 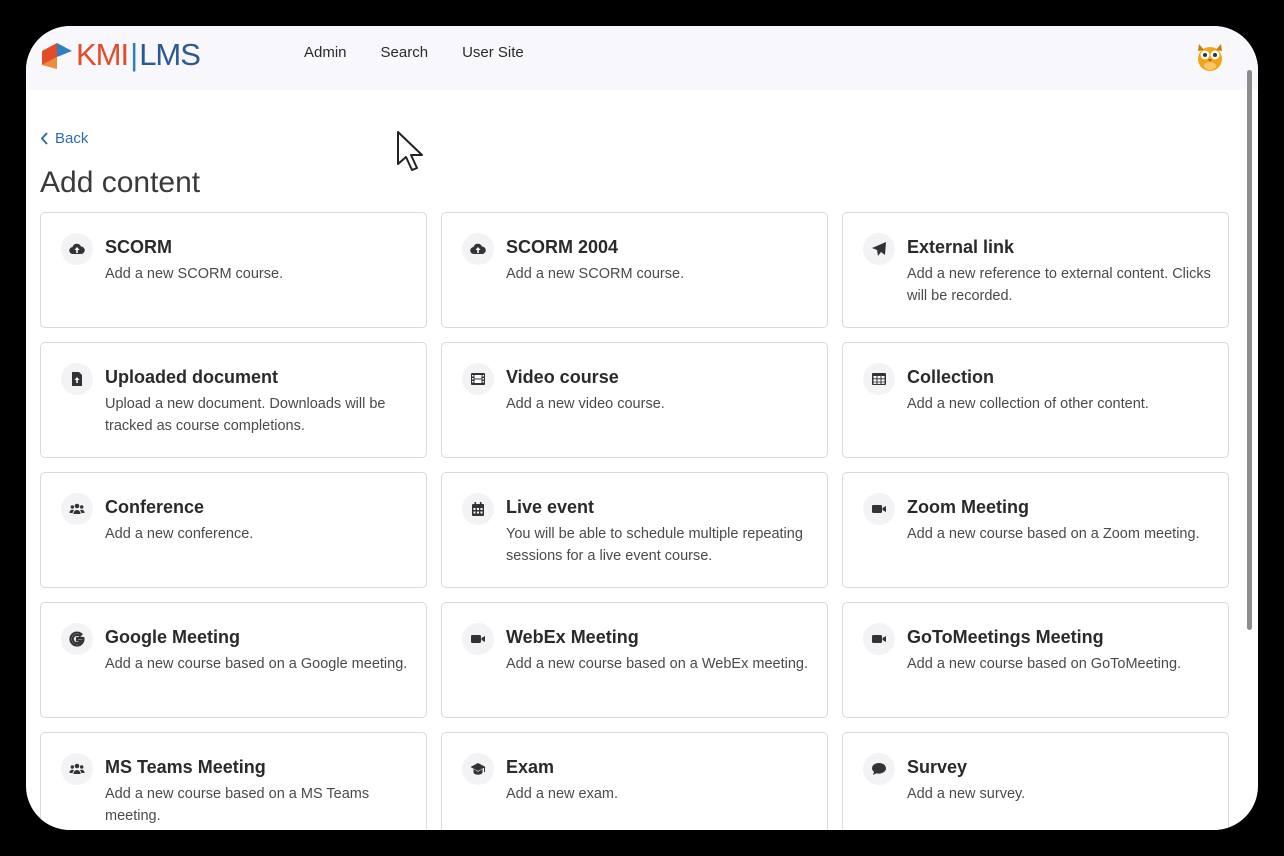 What do you see at coordinates (77, 379) in the screenshot?
I see `file-upload-icon` at bounding box center [77, 379].